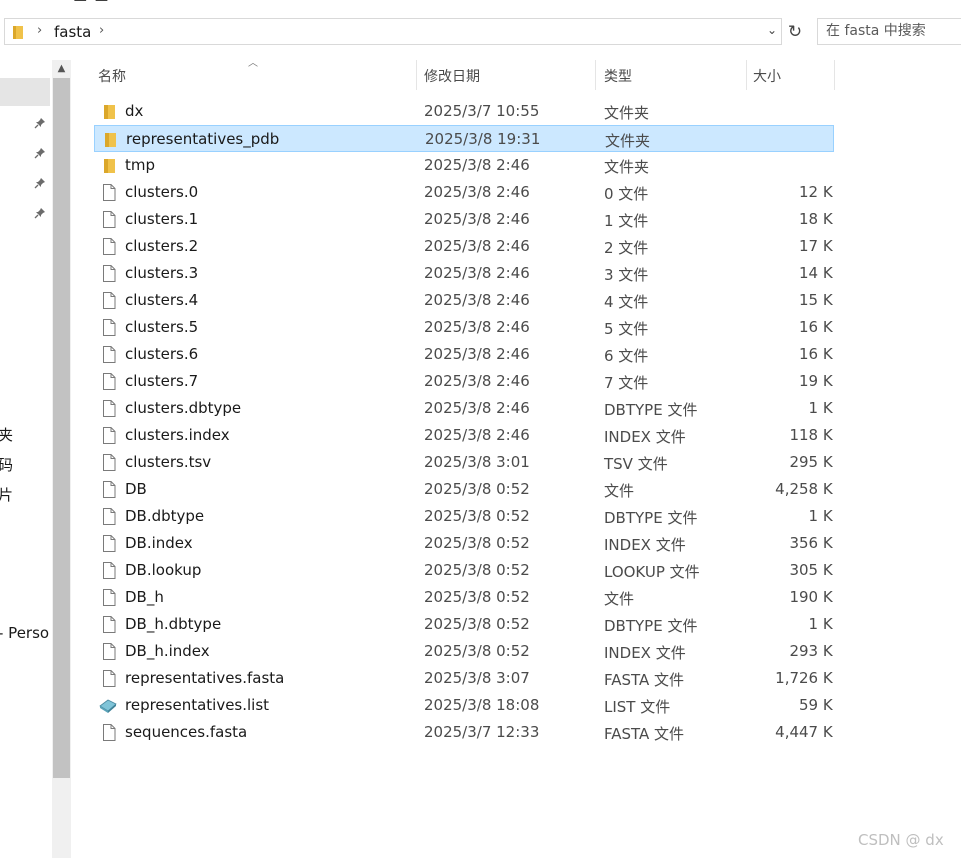  Describe the element at coordinates (6, 464) in the screenshot. I see `nav-item-label: 码` at that location.